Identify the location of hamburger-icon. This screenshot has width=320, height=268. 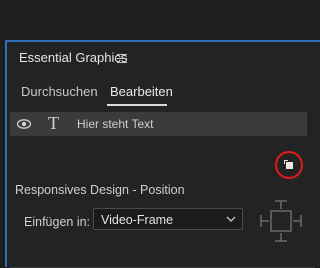
(122, 58).